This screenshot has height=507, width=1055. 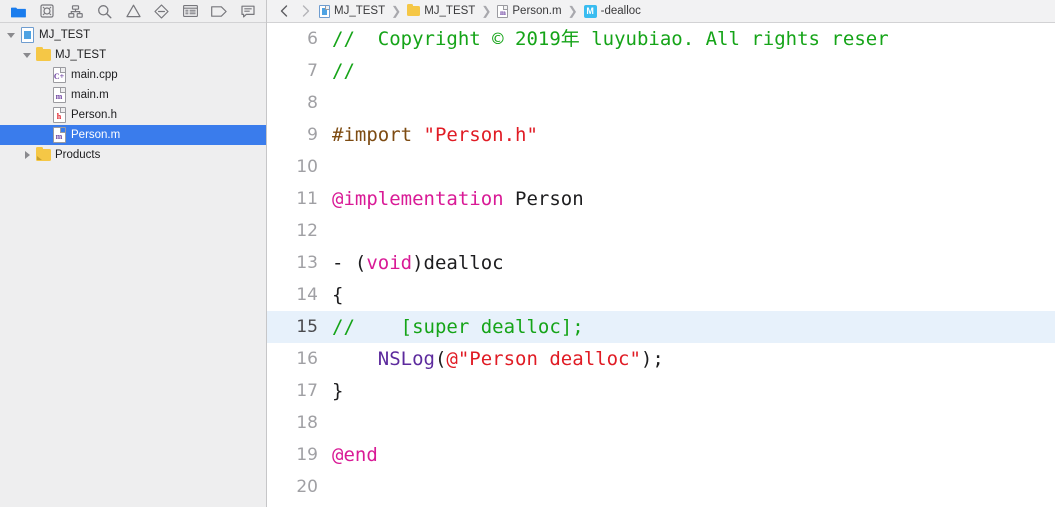 I want to click on code-line: 20, so click(x=661, y=487).